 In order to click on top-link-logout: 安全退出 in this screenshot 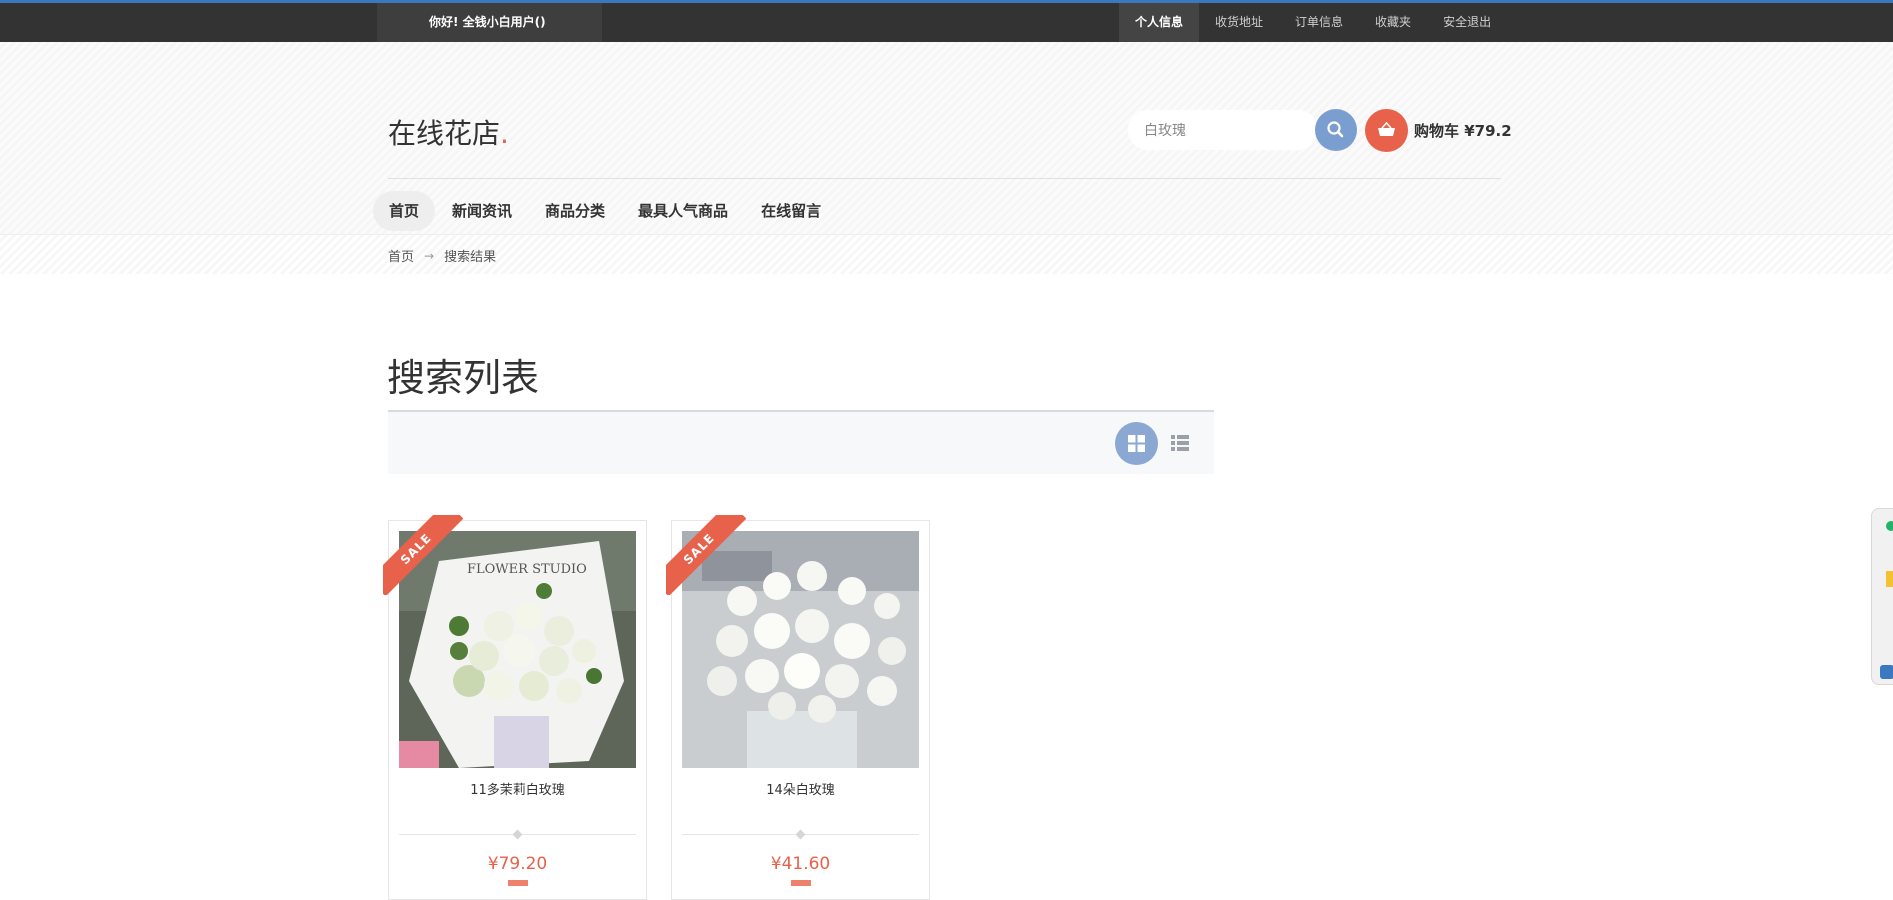, I will do `click(1467, 22)`.